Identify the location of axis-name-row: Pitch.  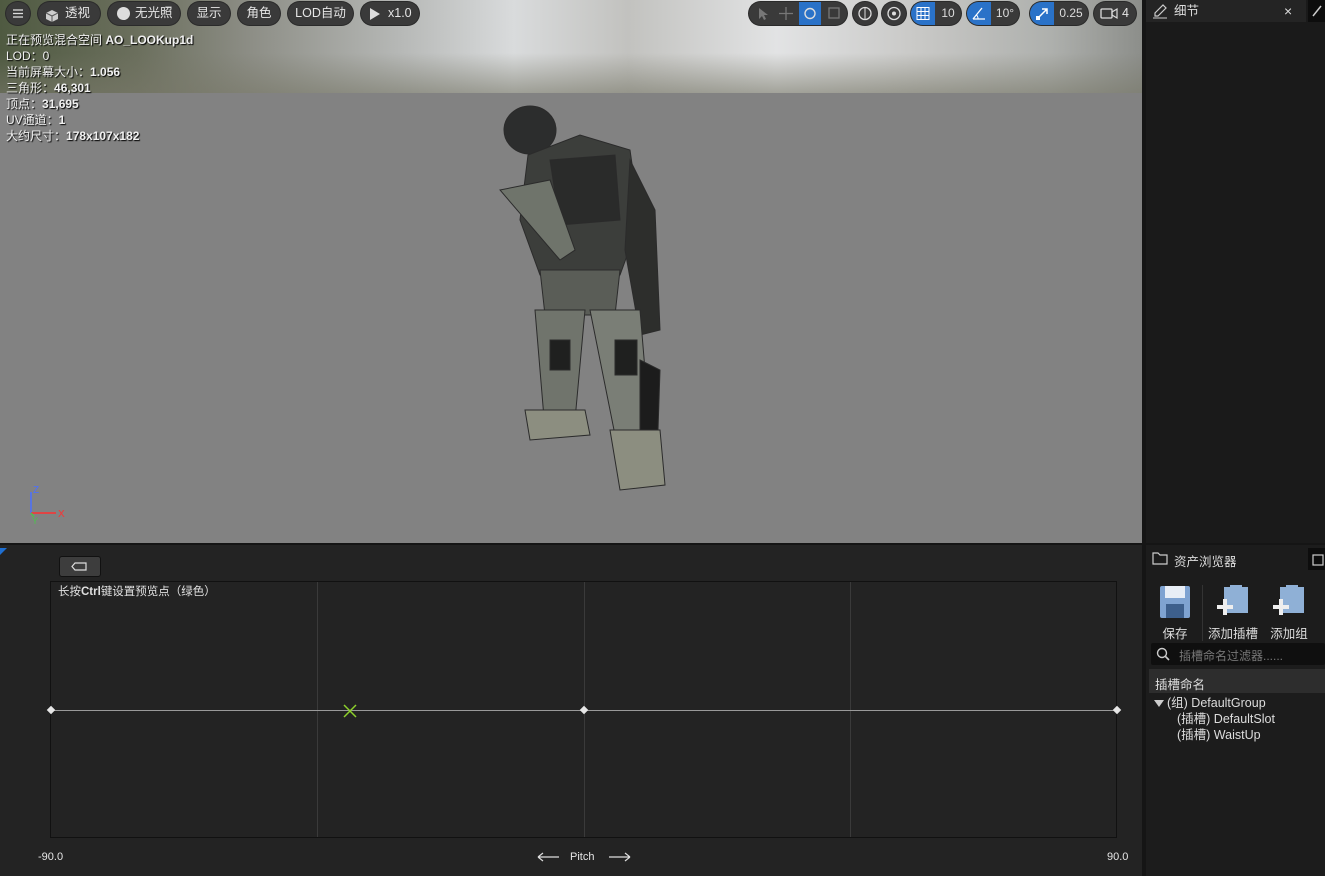
(585, 857).